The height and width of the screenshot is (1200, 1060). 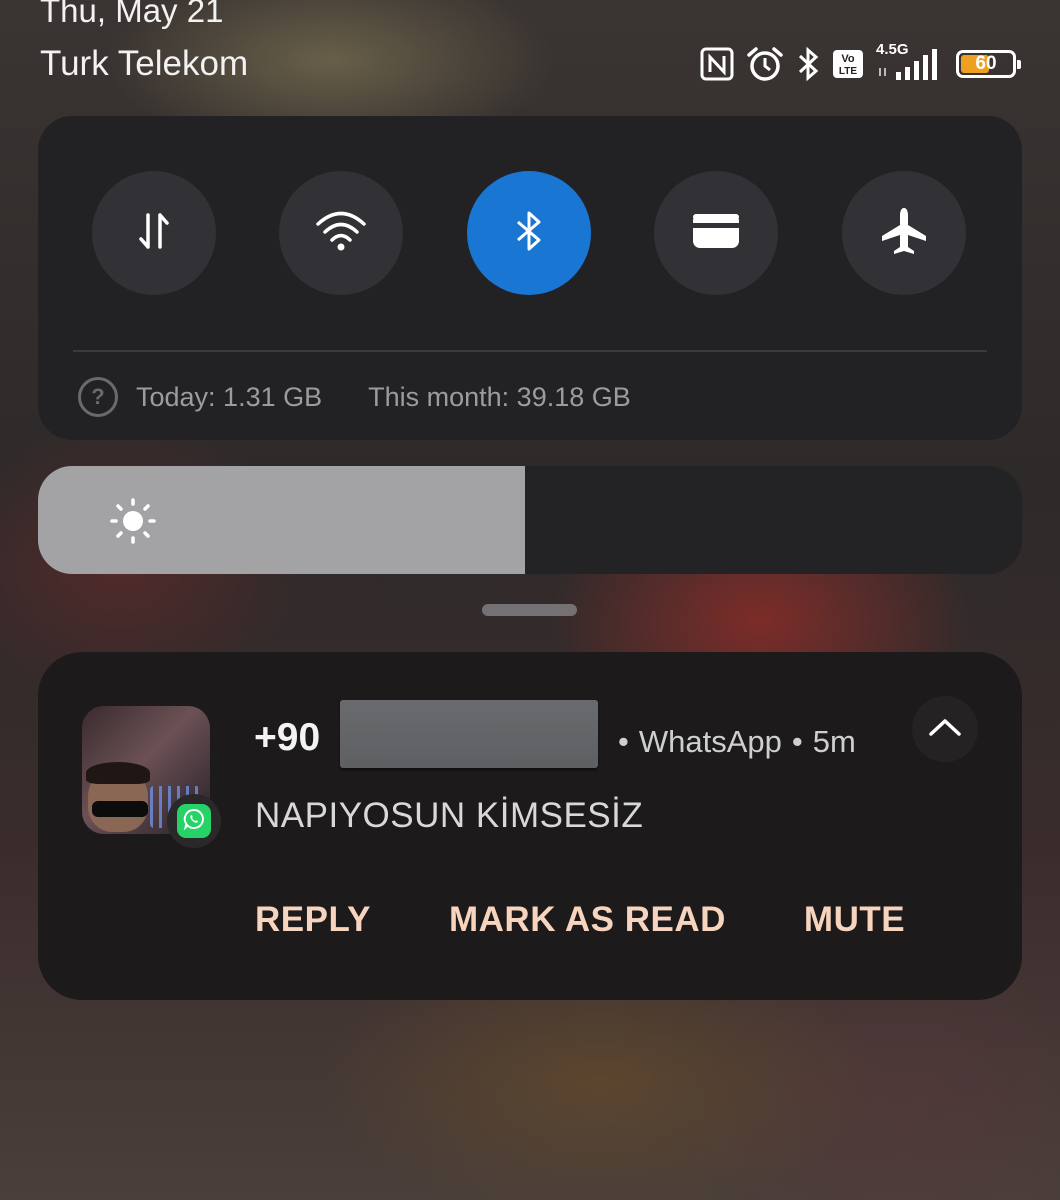 What do you see at coordinates (529, 610) in the screenshot?
I see `drag-handle` at bounding box center [529, 610].